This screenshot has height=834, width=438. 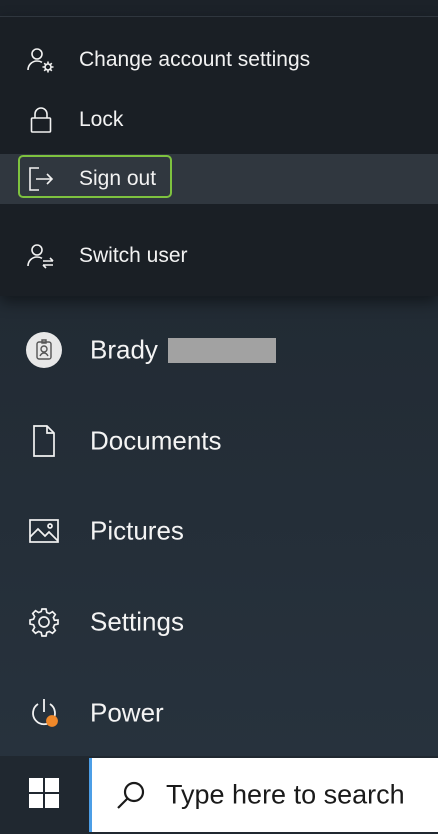 What do you see at coordinates (131, 795) in the screenshot?
I see `search-icon` at bounding box center [131, 795].